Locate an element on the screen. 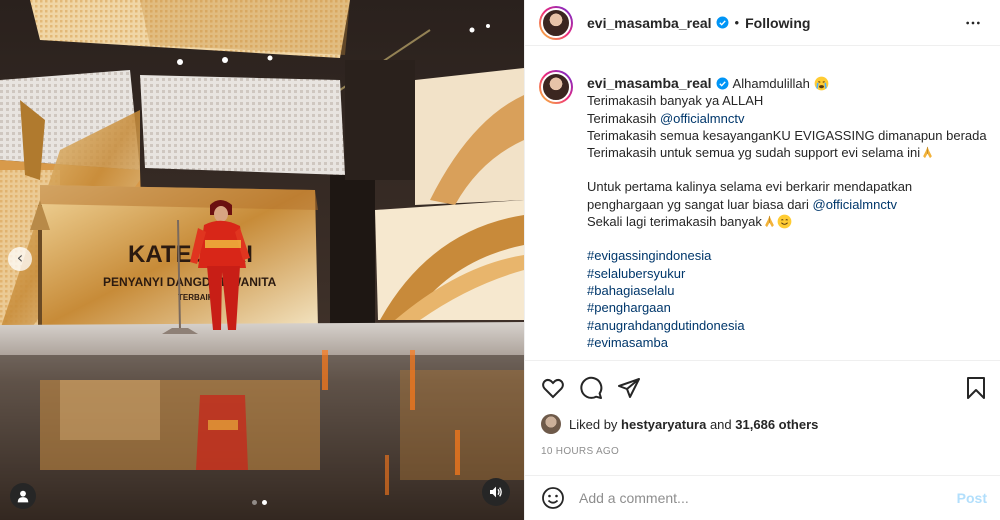  chevron-left-icon: ‹ is located at coordinates (20, 257).